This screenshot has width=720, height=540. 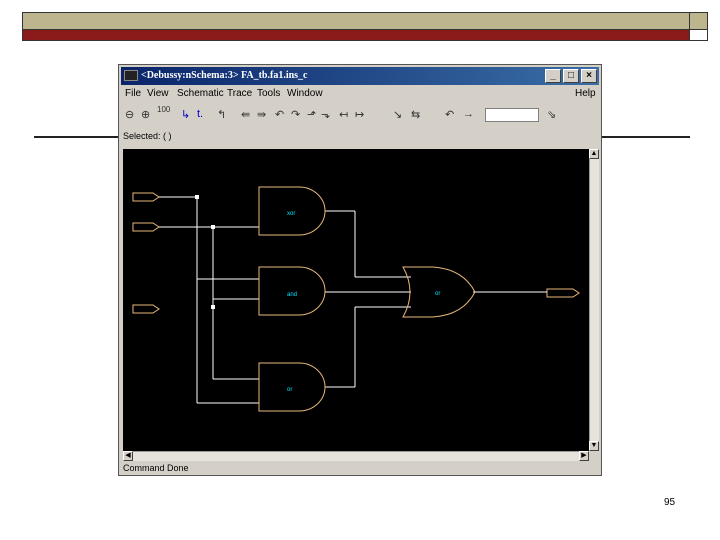 I want to click on next-page-icon: ↦, so click(x=359, y=114).